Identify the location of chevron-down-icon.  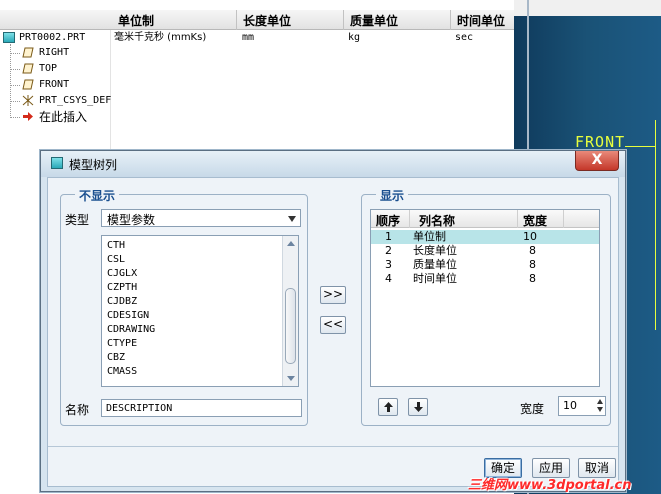
(292, 219).